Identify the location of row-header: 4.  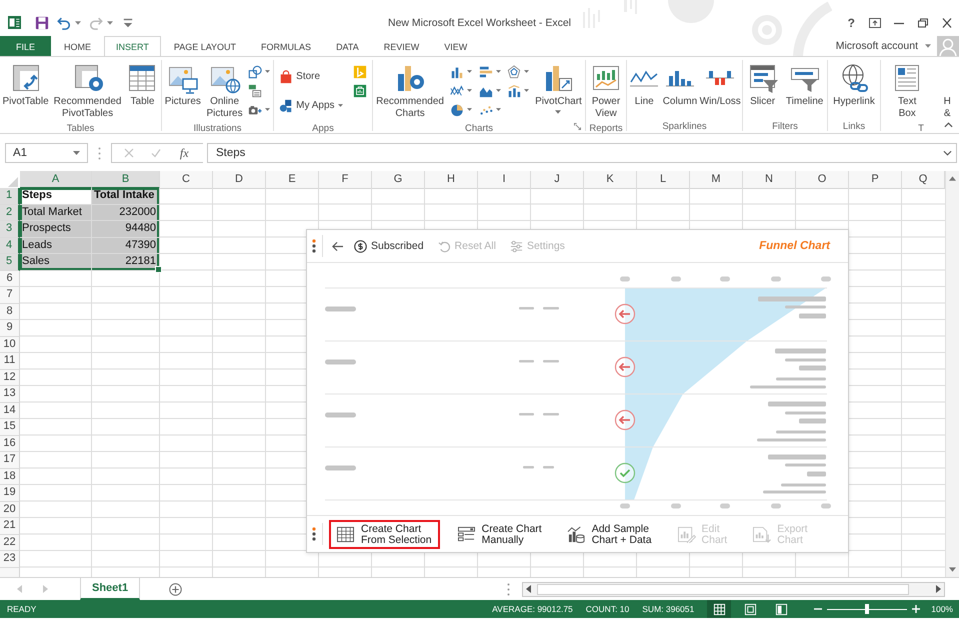
(10, 246).